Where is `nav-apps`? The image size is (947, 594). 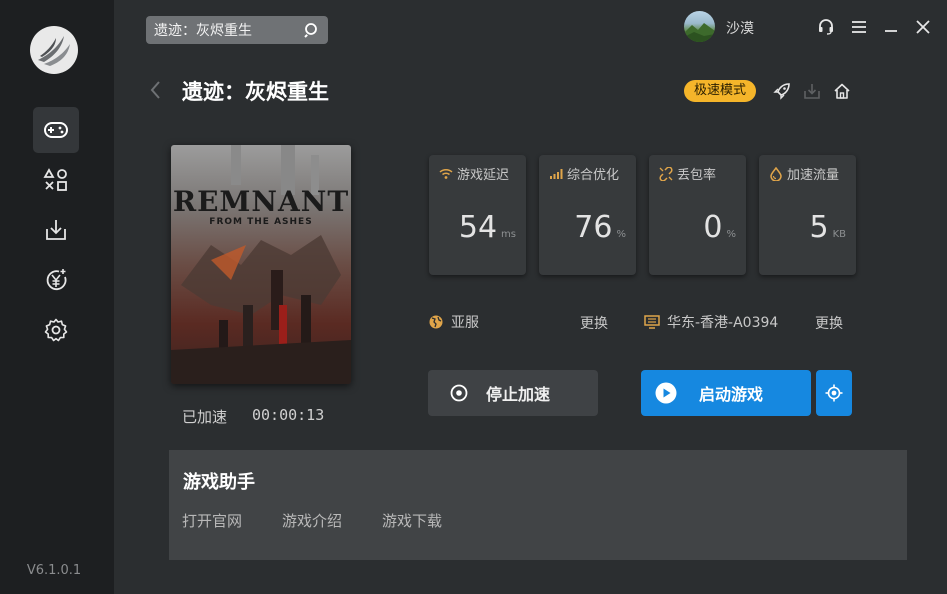
nav-apps is located at coordinates (56, 180).